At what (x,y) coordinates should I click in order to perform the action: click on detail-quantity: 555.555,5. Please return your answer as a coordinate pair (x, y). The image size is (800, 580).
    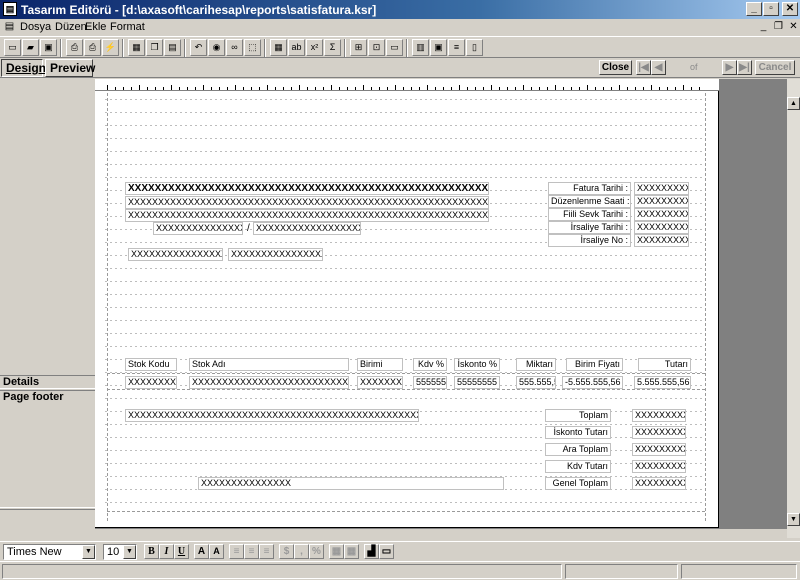
    Looking at the image, I should click on (536, 382).